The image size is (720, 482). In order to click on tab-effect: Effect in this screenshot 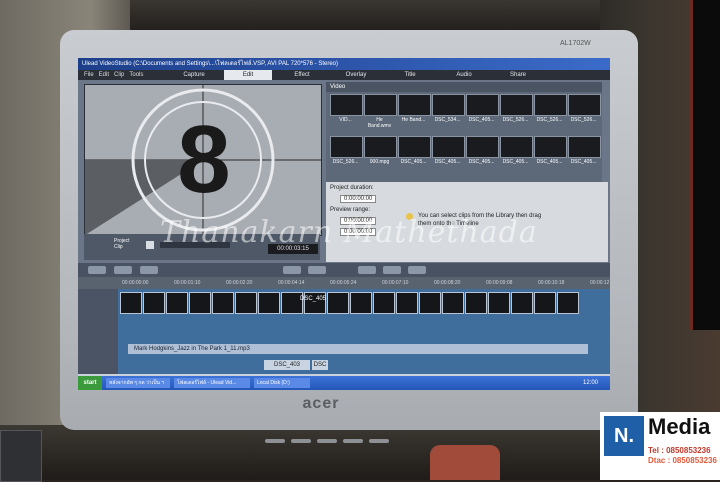, I will do `click(302, 75)`.